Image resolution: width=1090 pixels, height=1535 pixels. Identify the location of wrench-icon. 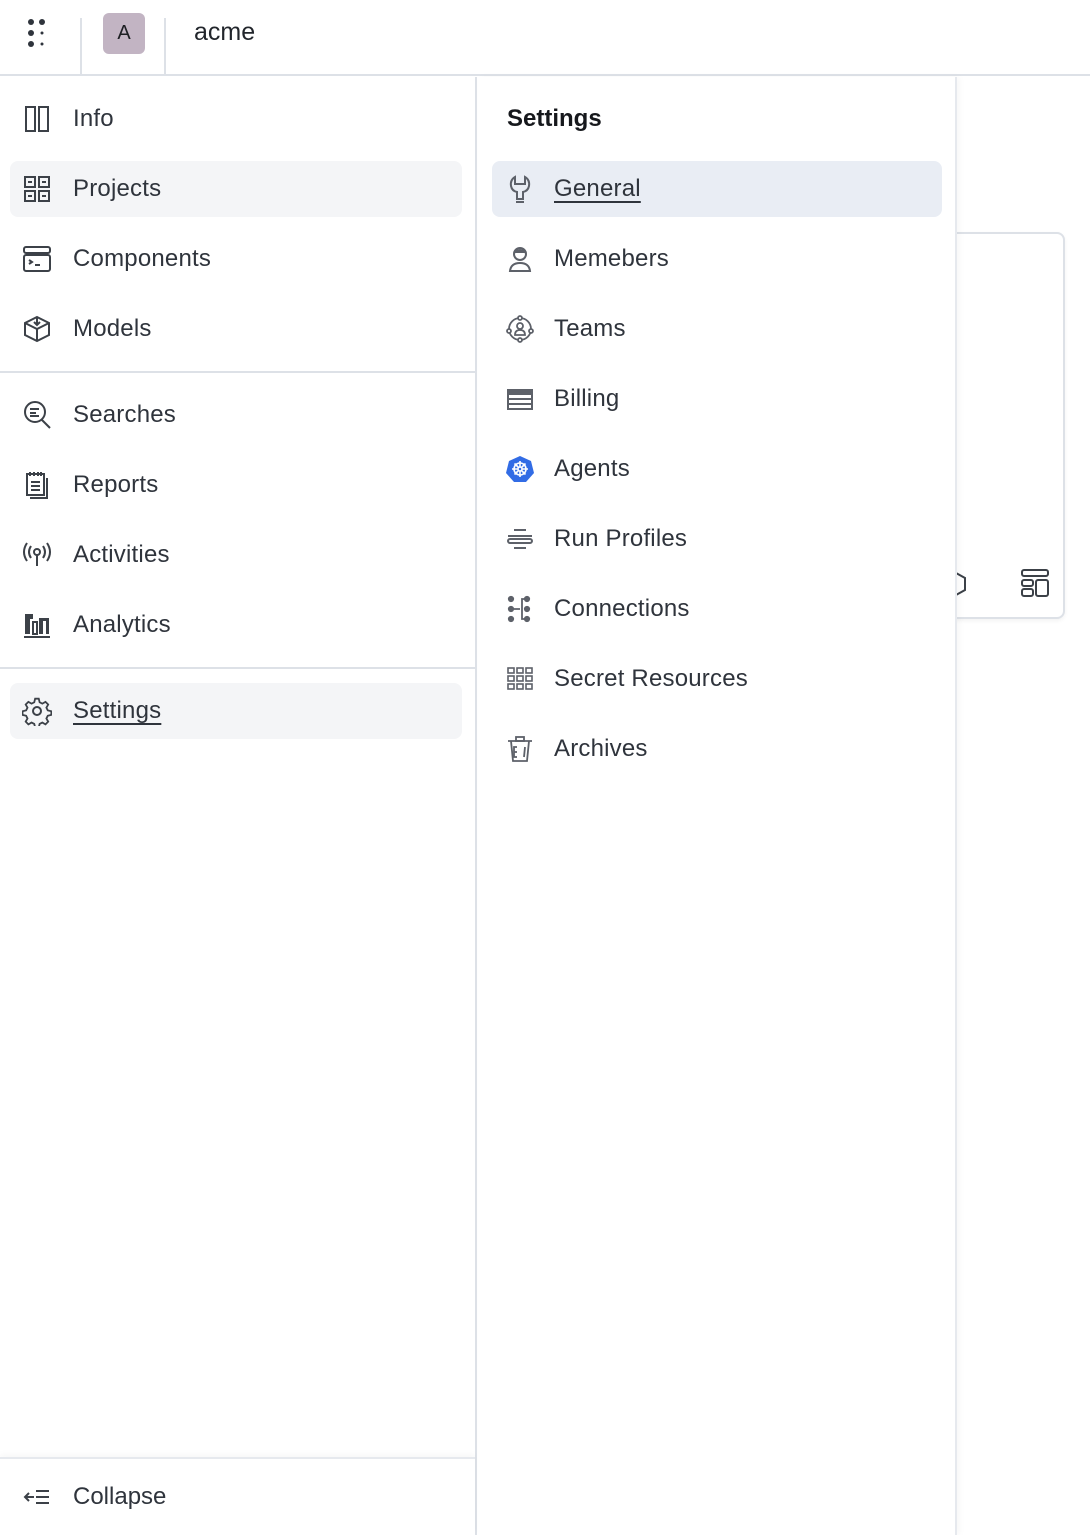
(520, 189).